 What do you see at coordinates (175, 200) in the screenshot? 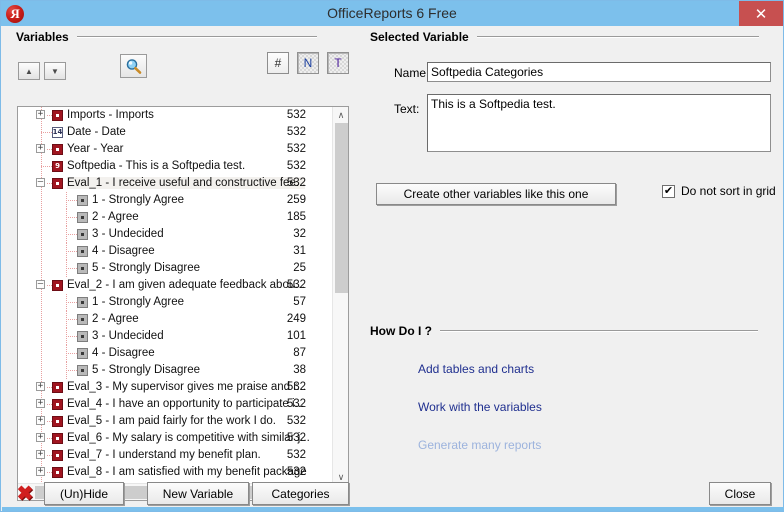
I see `tree-item: 1 - Strongly Agree 259` at bounding box center [175, 200].